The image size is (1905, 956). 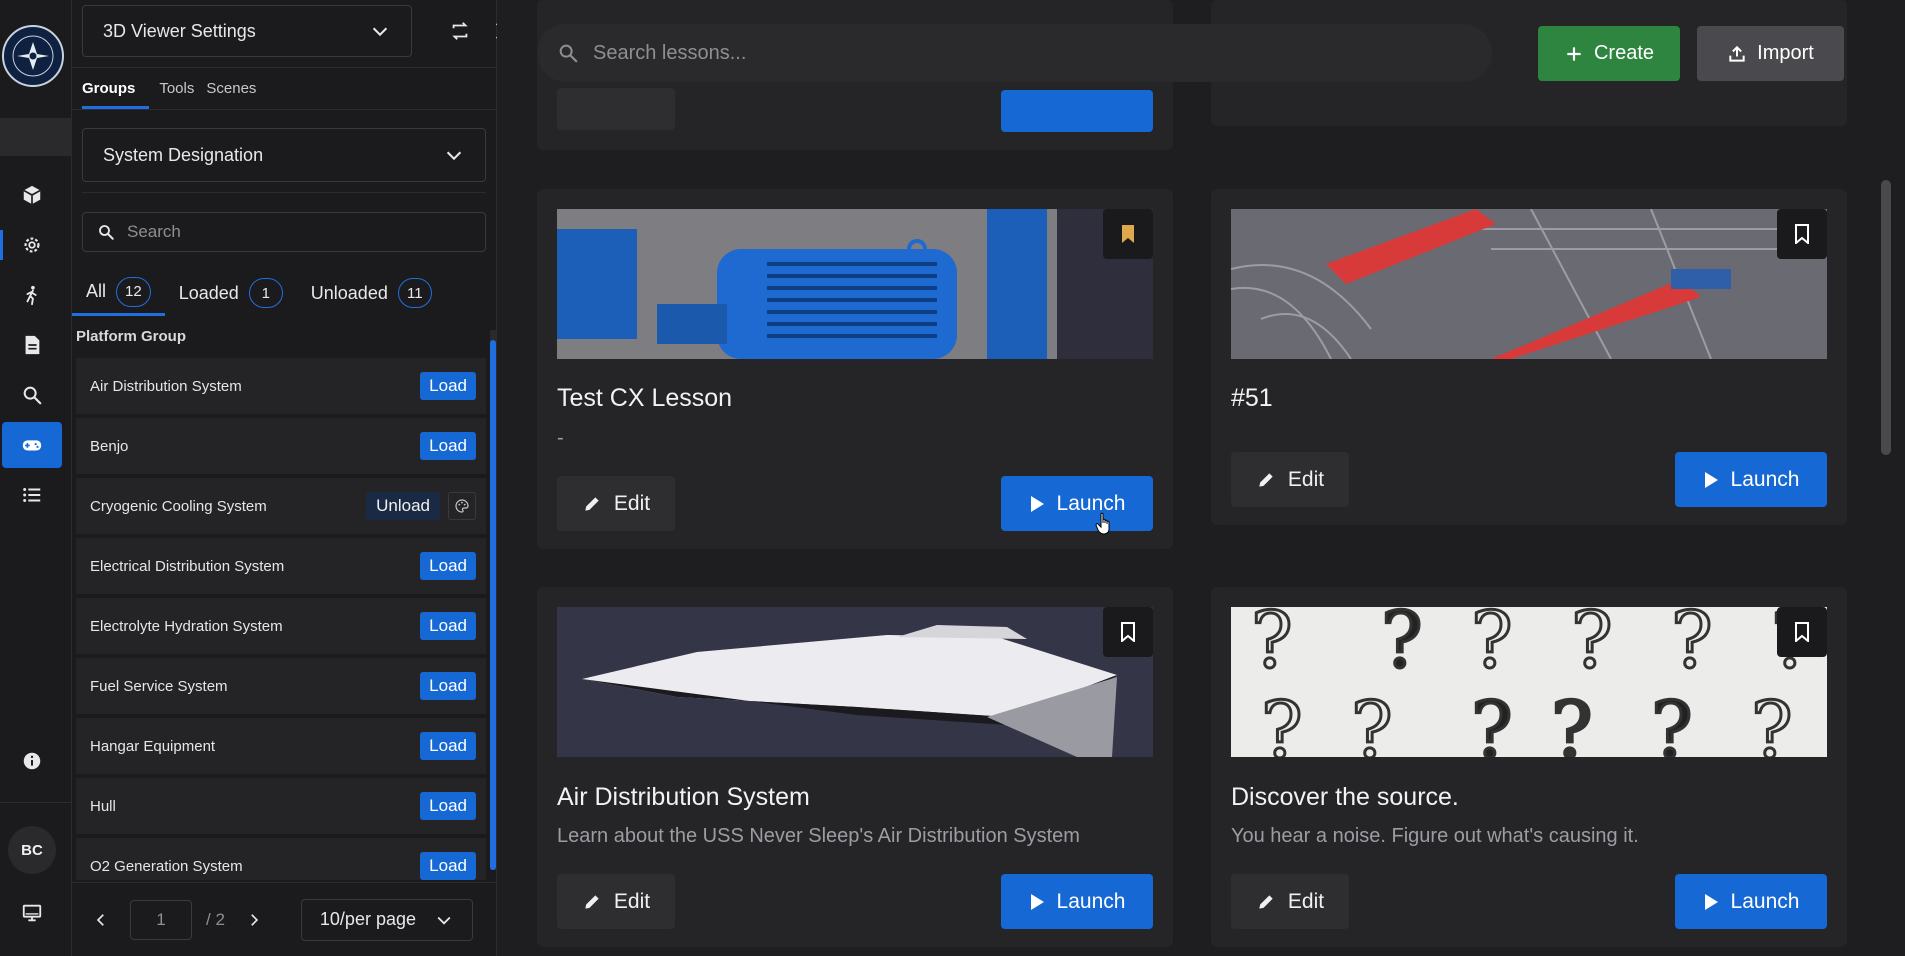 I want to click on tab-tools: Tools, so click(x=182, y=89).